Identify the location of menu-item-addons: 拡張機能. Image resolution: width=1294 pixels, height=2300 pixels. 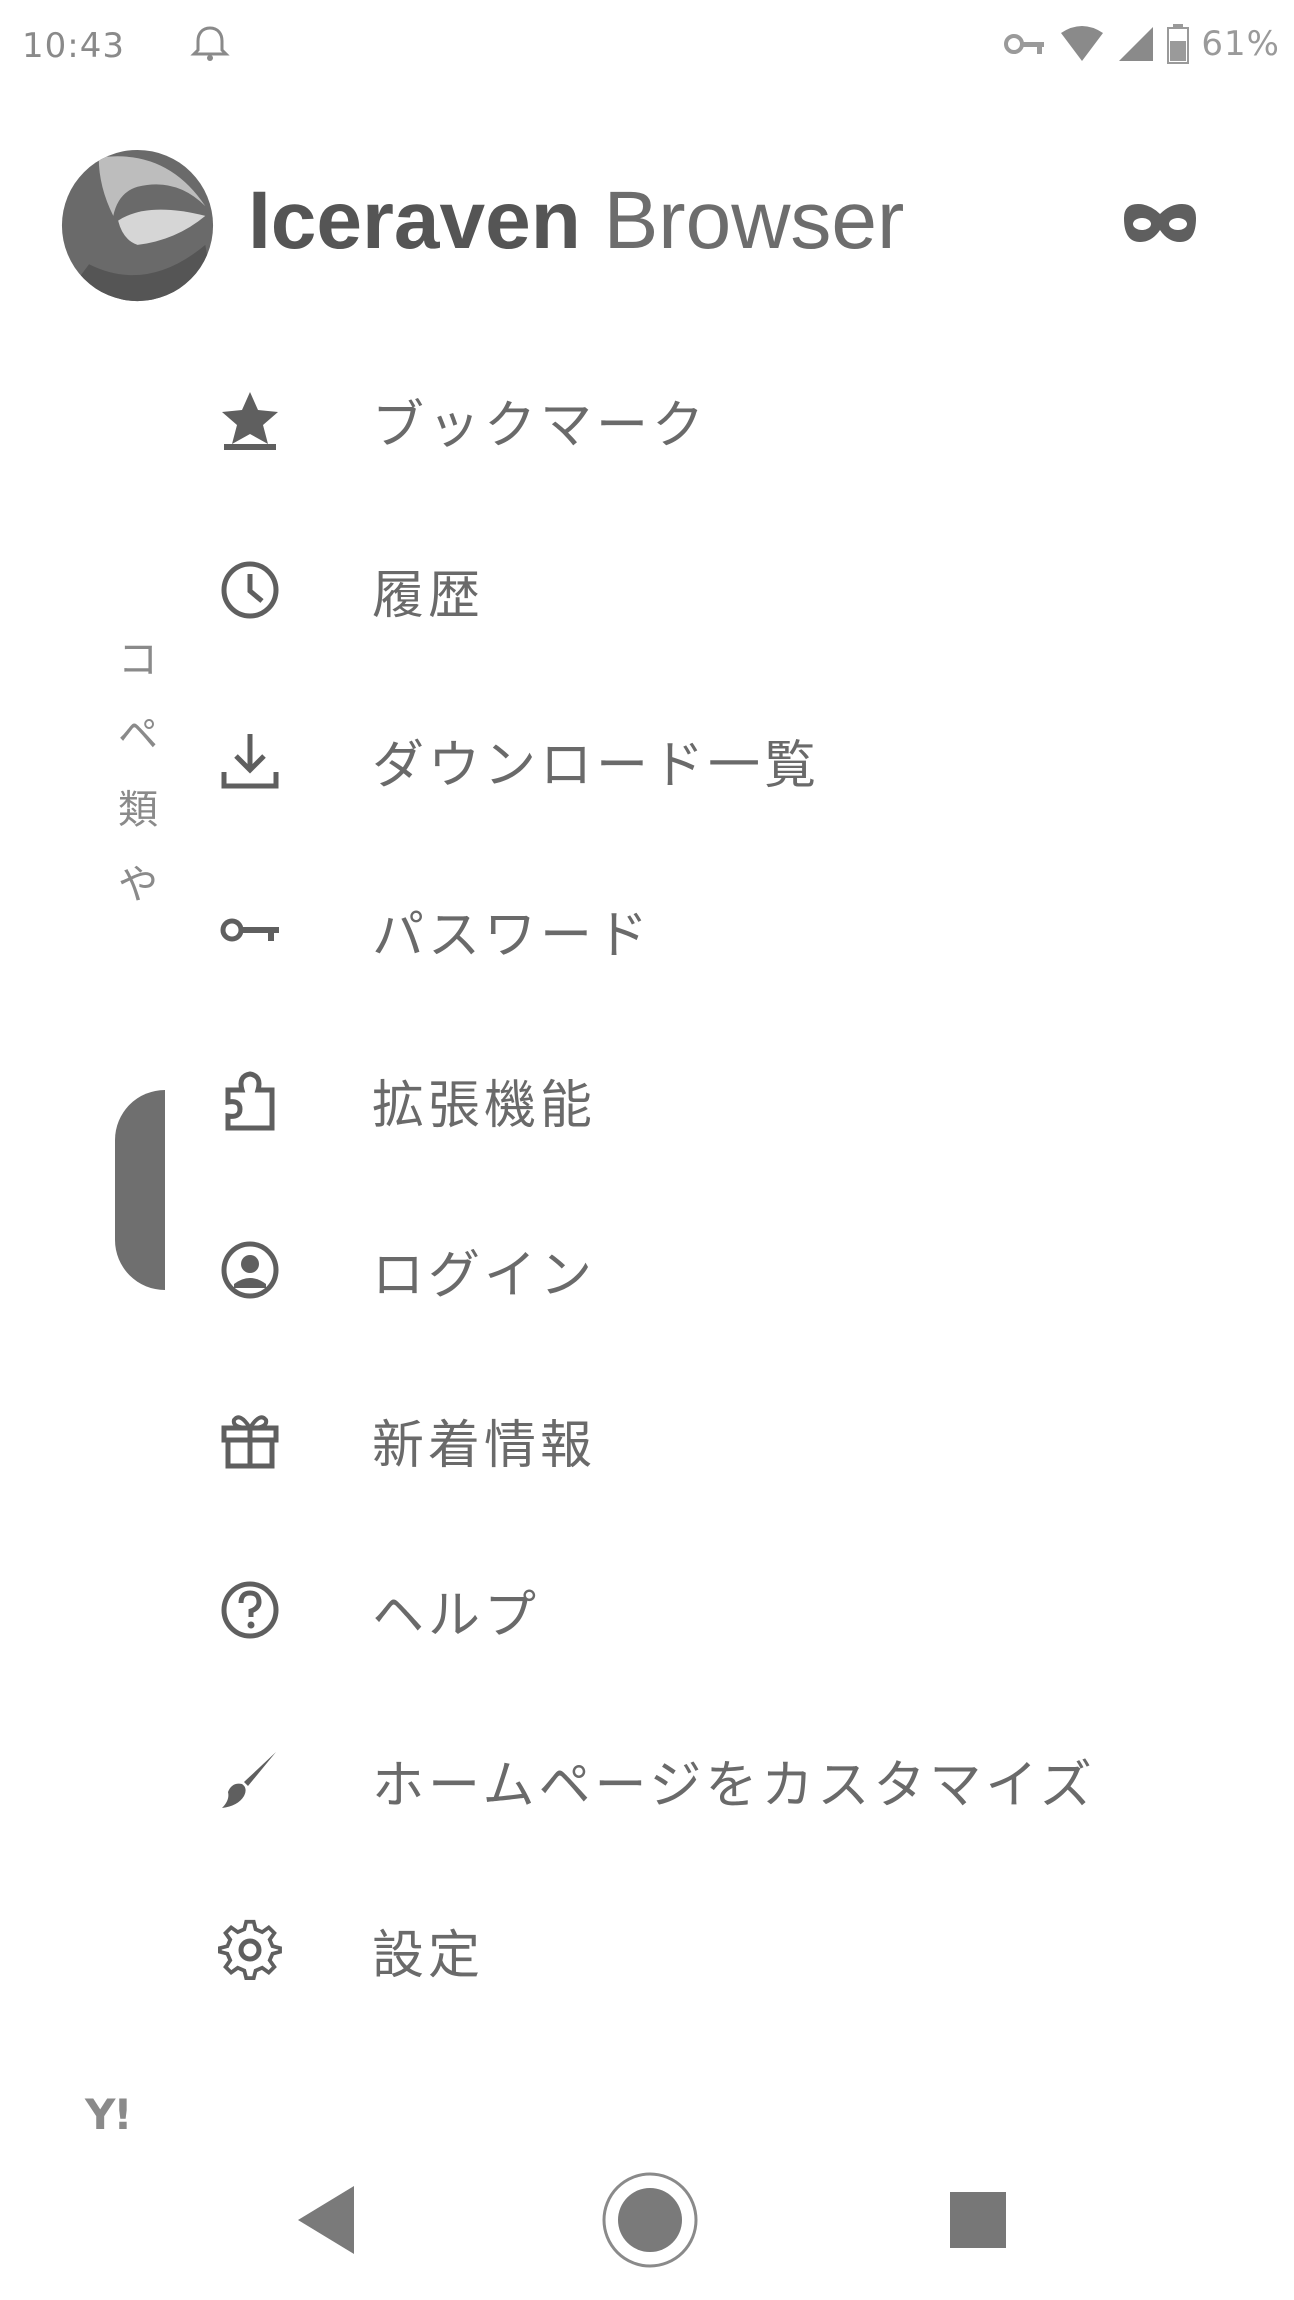
(730, 1100).